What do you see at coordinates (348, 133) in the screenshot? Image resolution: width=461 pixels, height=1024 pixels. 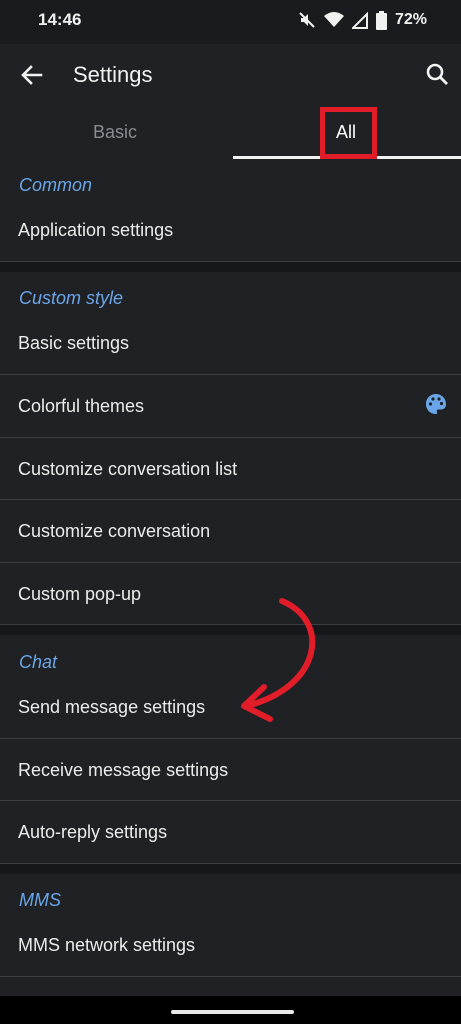 I see `highlight-box-annotation` at bounding box center [348, 133].